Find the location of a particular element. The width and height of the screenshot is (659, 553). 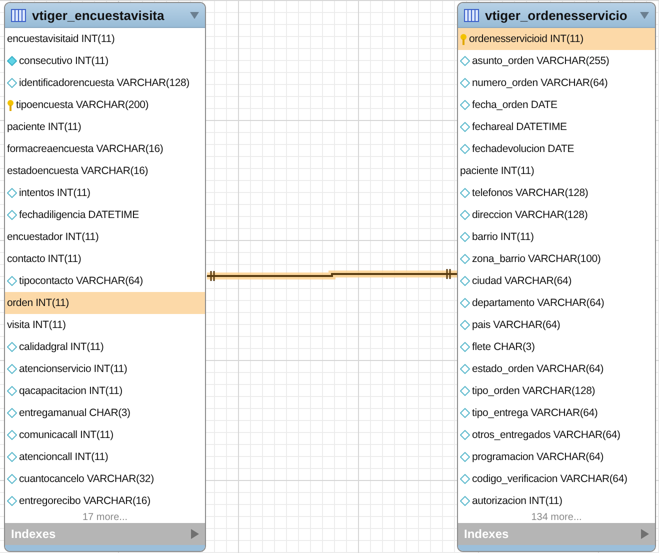

column-name: numero_orden VARCHAR(64) is located at coordinates (540, 83).